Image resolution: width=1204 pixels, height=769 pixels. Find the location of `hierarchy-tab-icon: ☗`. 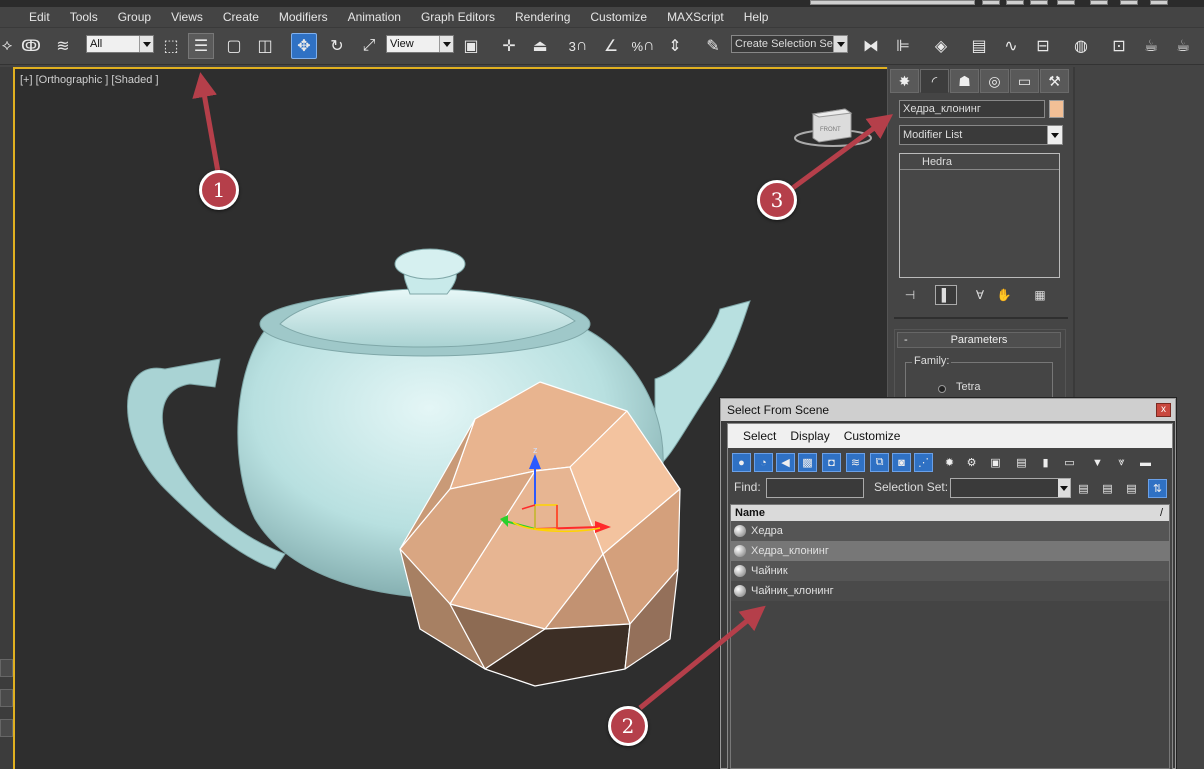

hierarchy-tab-icon: ☗ is located at coordinates (964, 81).